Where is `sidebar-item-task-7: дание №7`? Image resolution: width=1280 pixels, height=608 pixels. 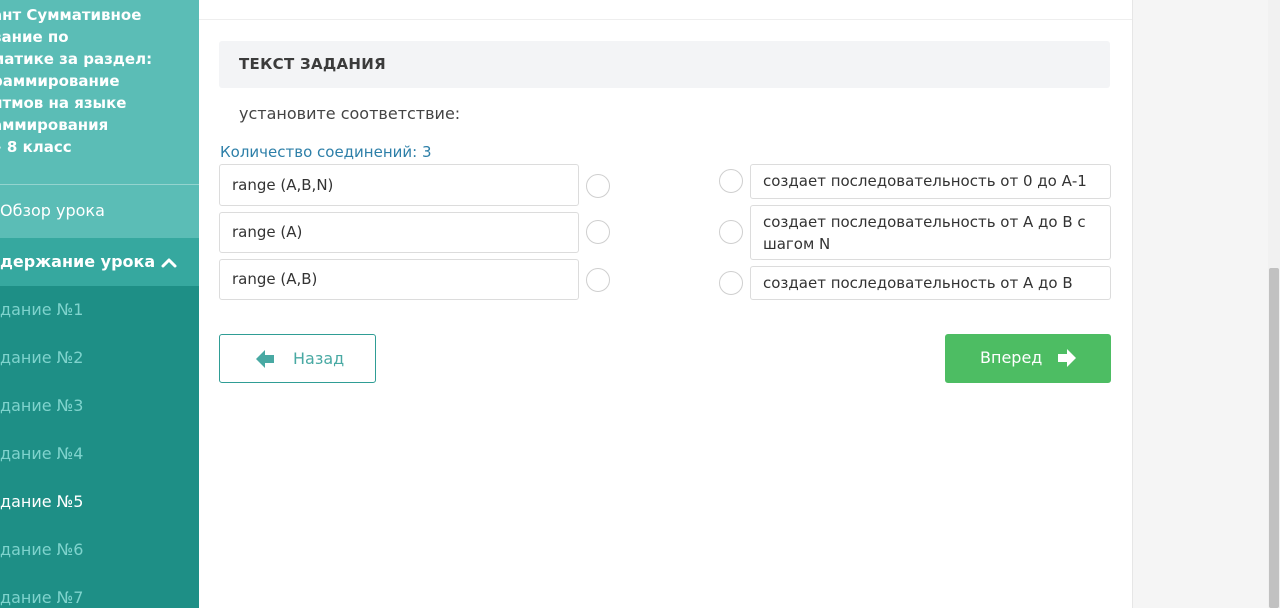 sidebar-item-task-7: дание №7 is located at coordinates (99, 591).